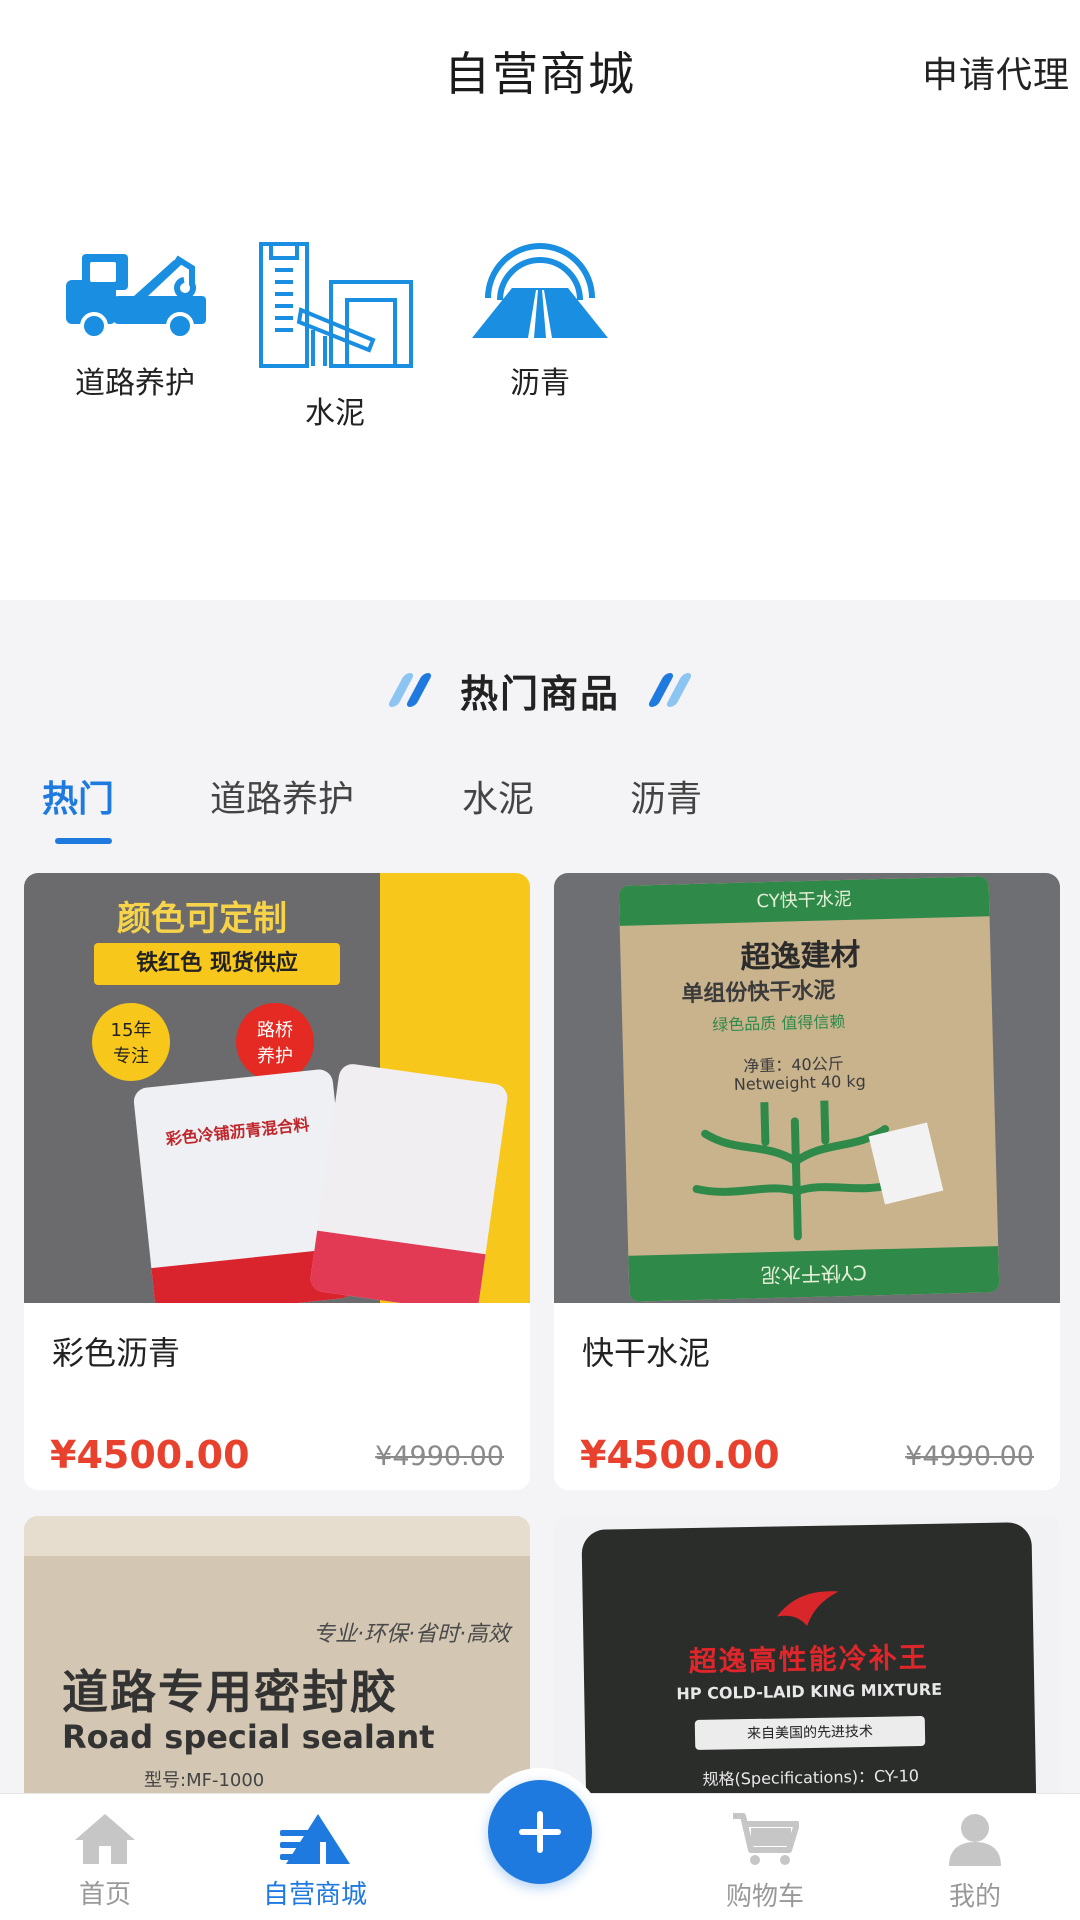  Describe the element at coordinates (766, 1839) in the screenshot. I see `cart-icon` at that location.